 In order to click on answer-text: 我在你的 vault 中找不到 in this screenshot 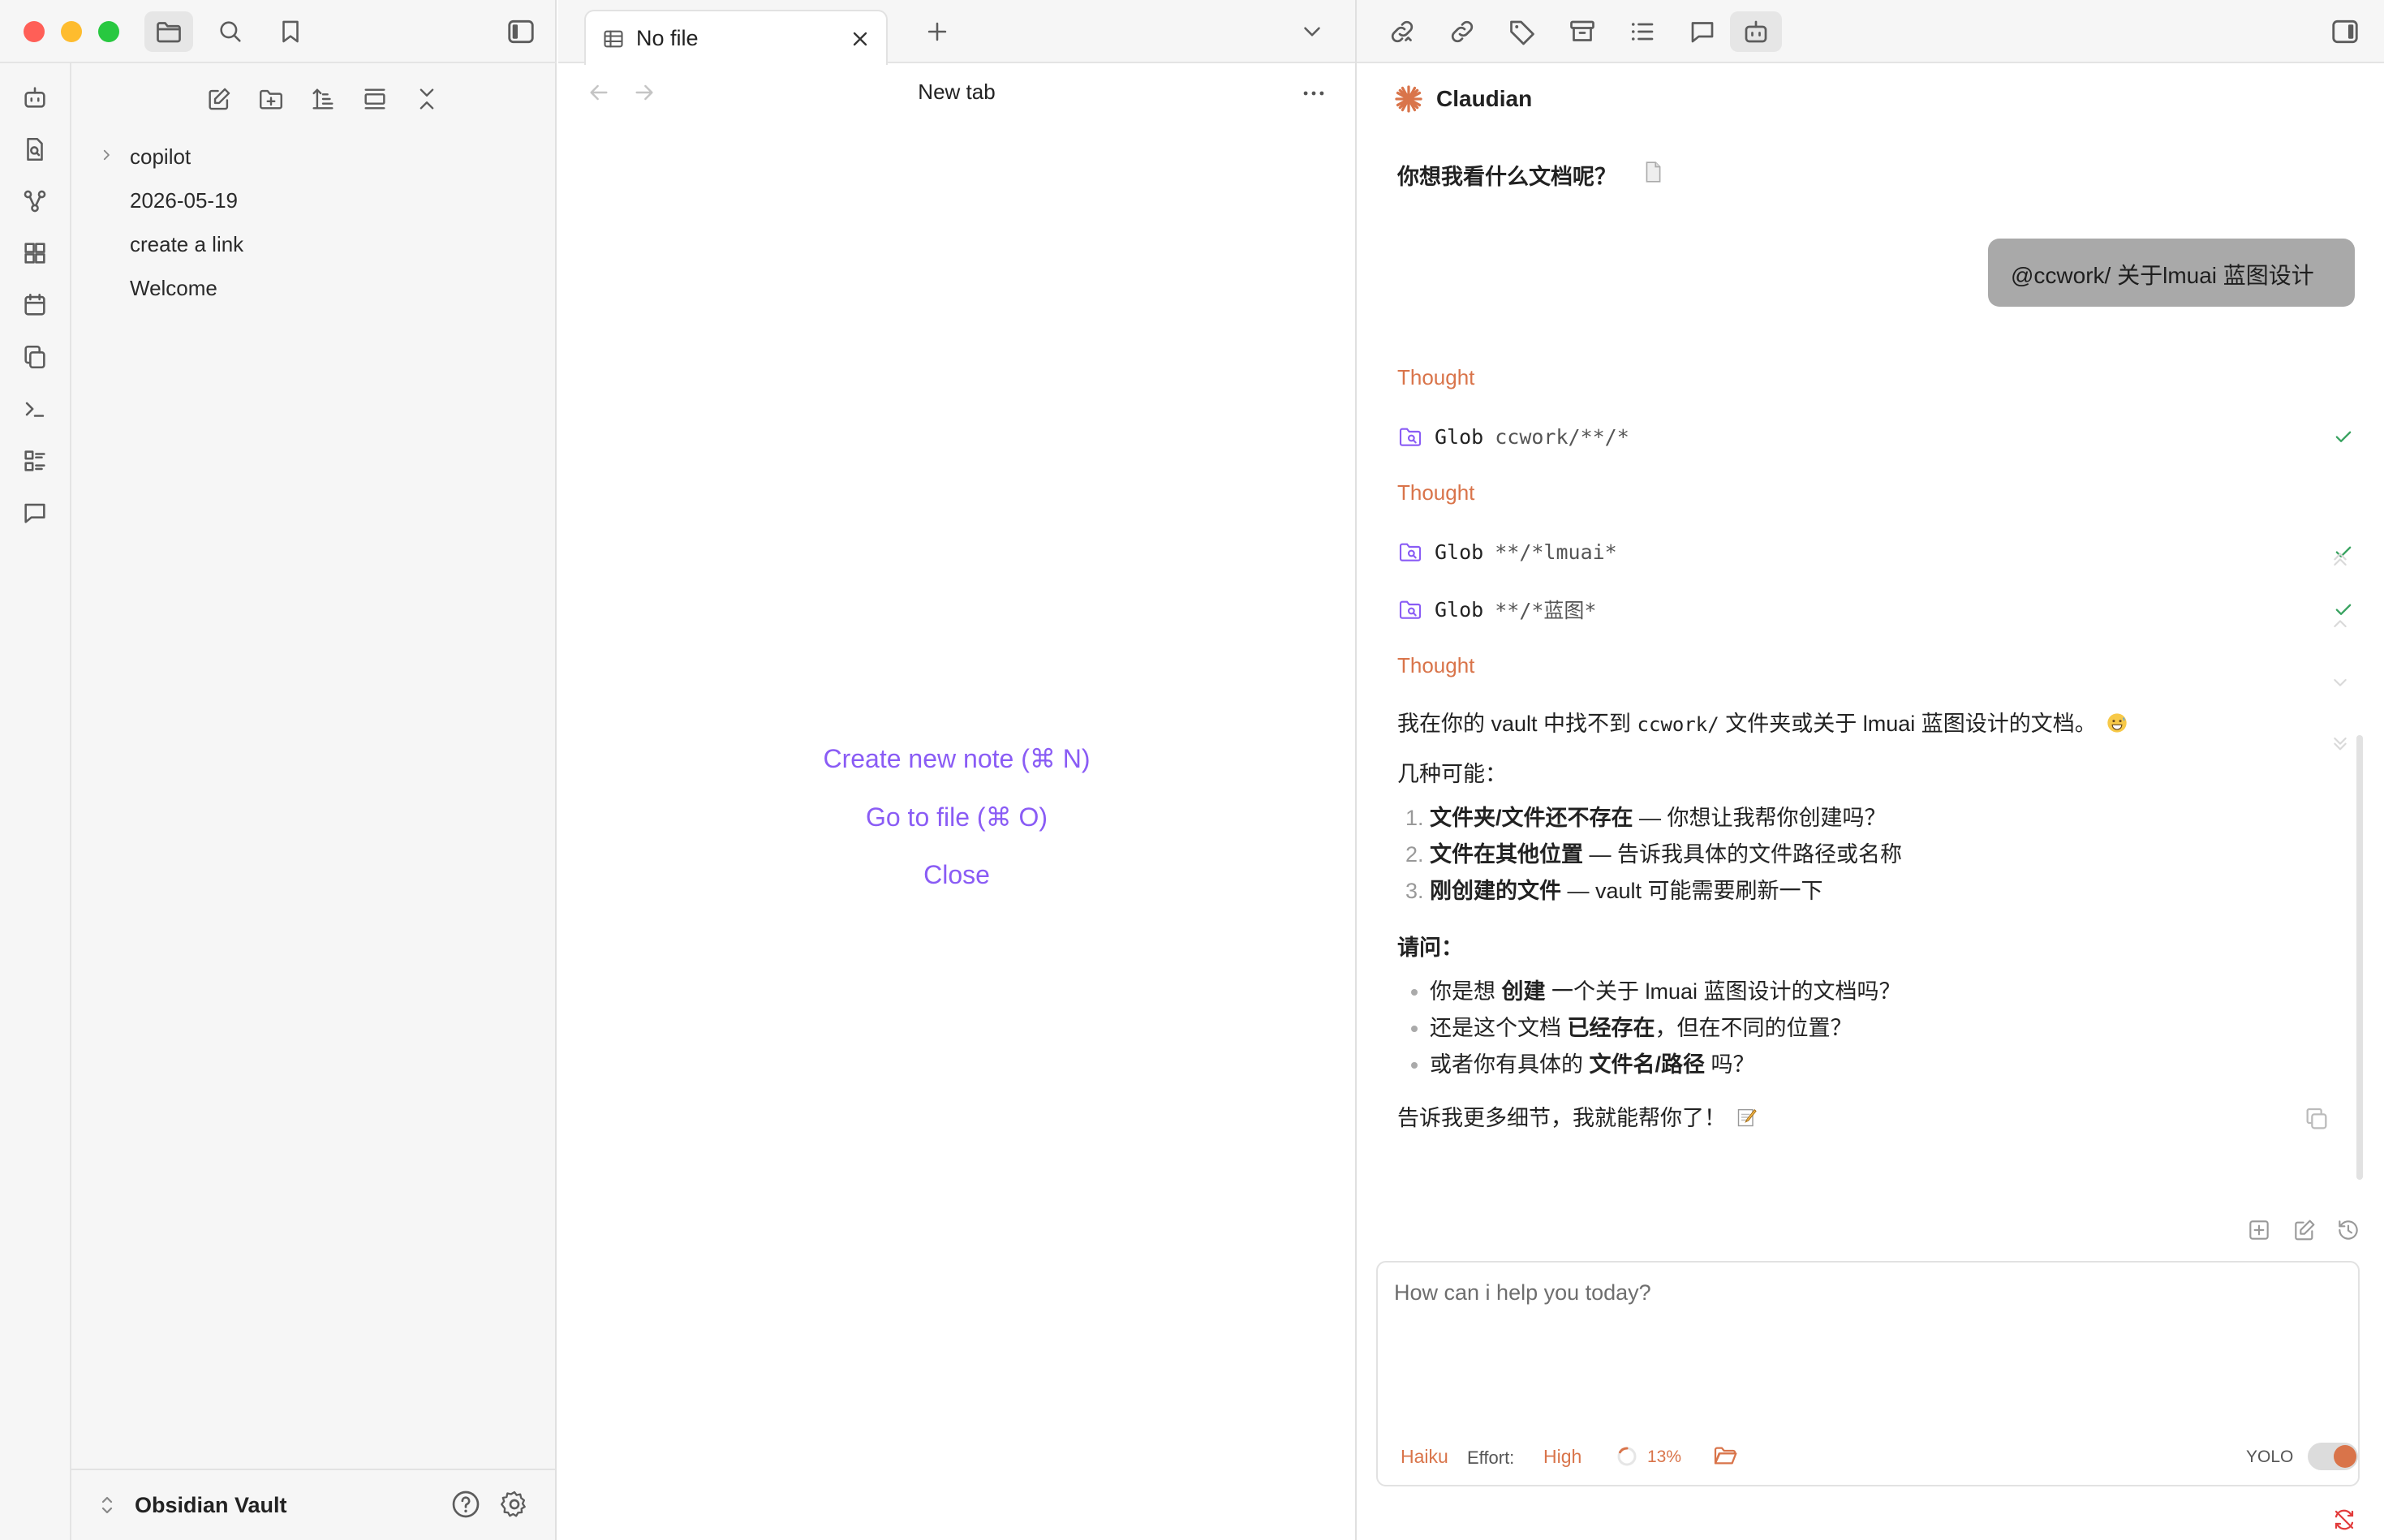, I will do `click(1517, 724)`.